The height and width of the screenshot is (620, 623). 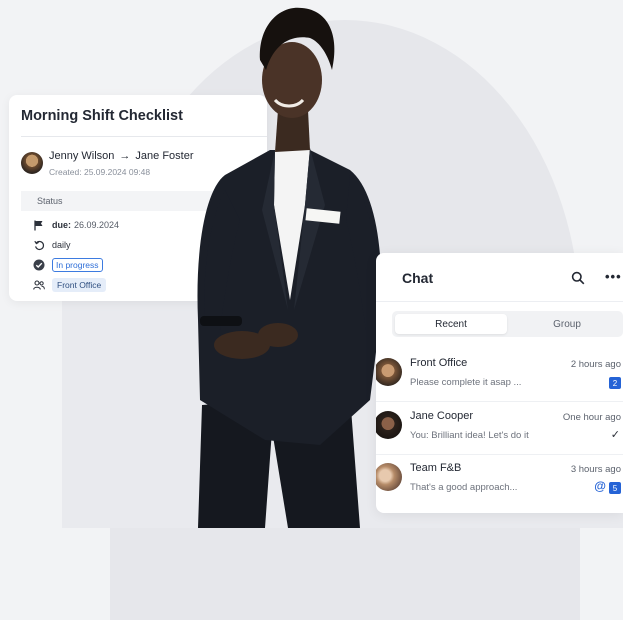 I want to click on department-row: Front Office, so click(x=70, y=285).